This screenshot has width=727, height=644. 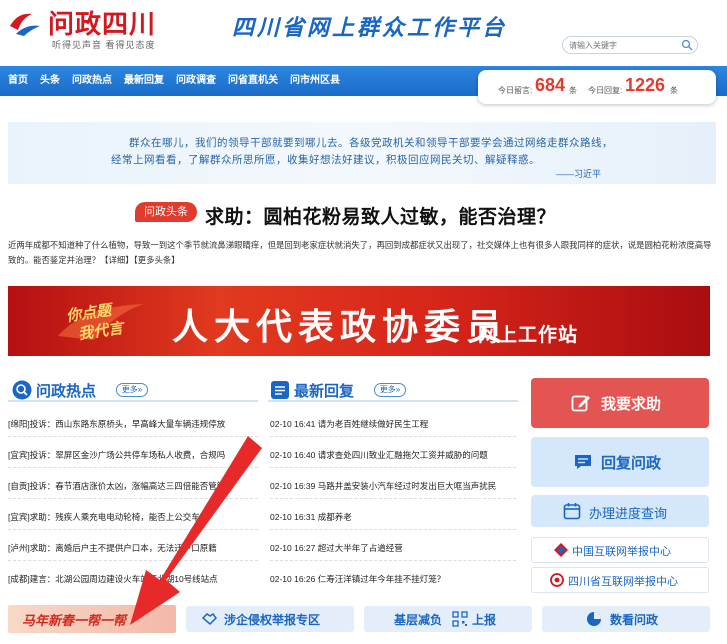 What do you see at coordinates (166, 212) in the screenshot?
I see `headline-badge: 问政头条` at bounding box center [166, 212].